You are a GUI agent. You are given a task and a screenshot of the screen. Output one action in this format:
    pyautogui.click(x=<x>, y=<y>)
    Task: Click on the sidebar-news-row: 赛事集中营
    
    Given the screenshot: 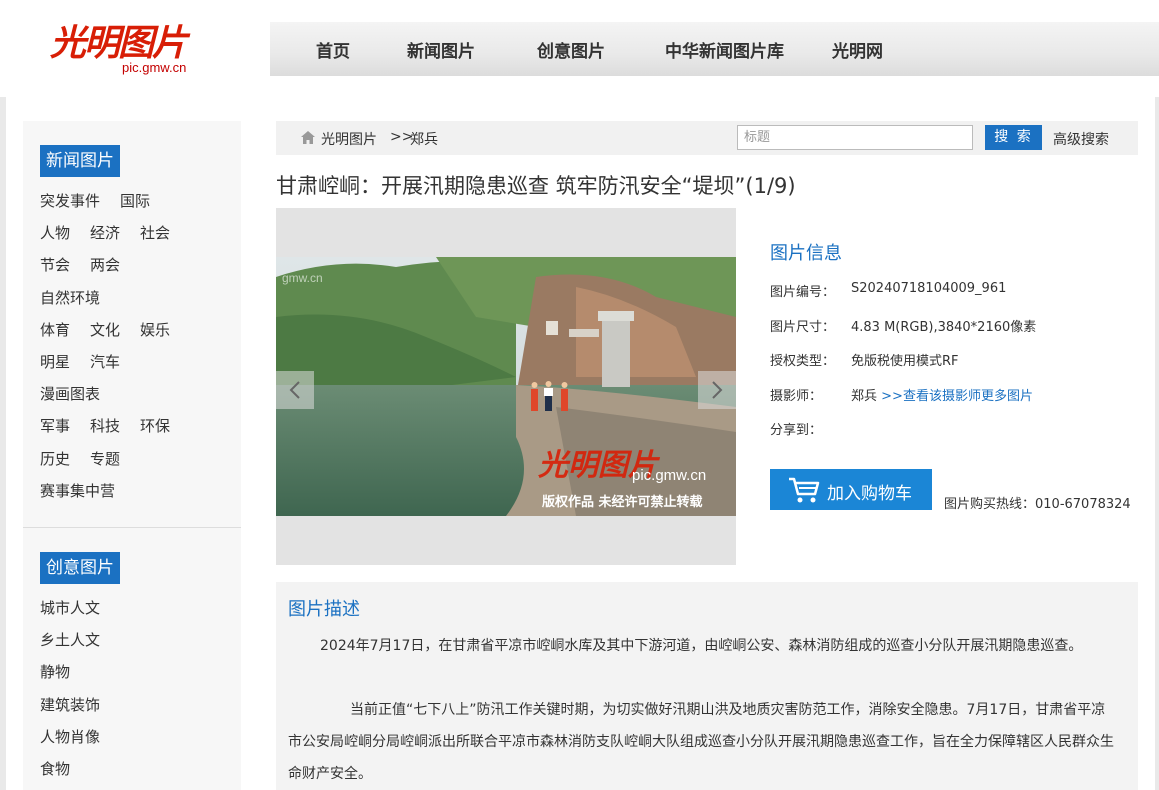 What is the action you would take?
    pyautogui.click(x=87, y=491)
    